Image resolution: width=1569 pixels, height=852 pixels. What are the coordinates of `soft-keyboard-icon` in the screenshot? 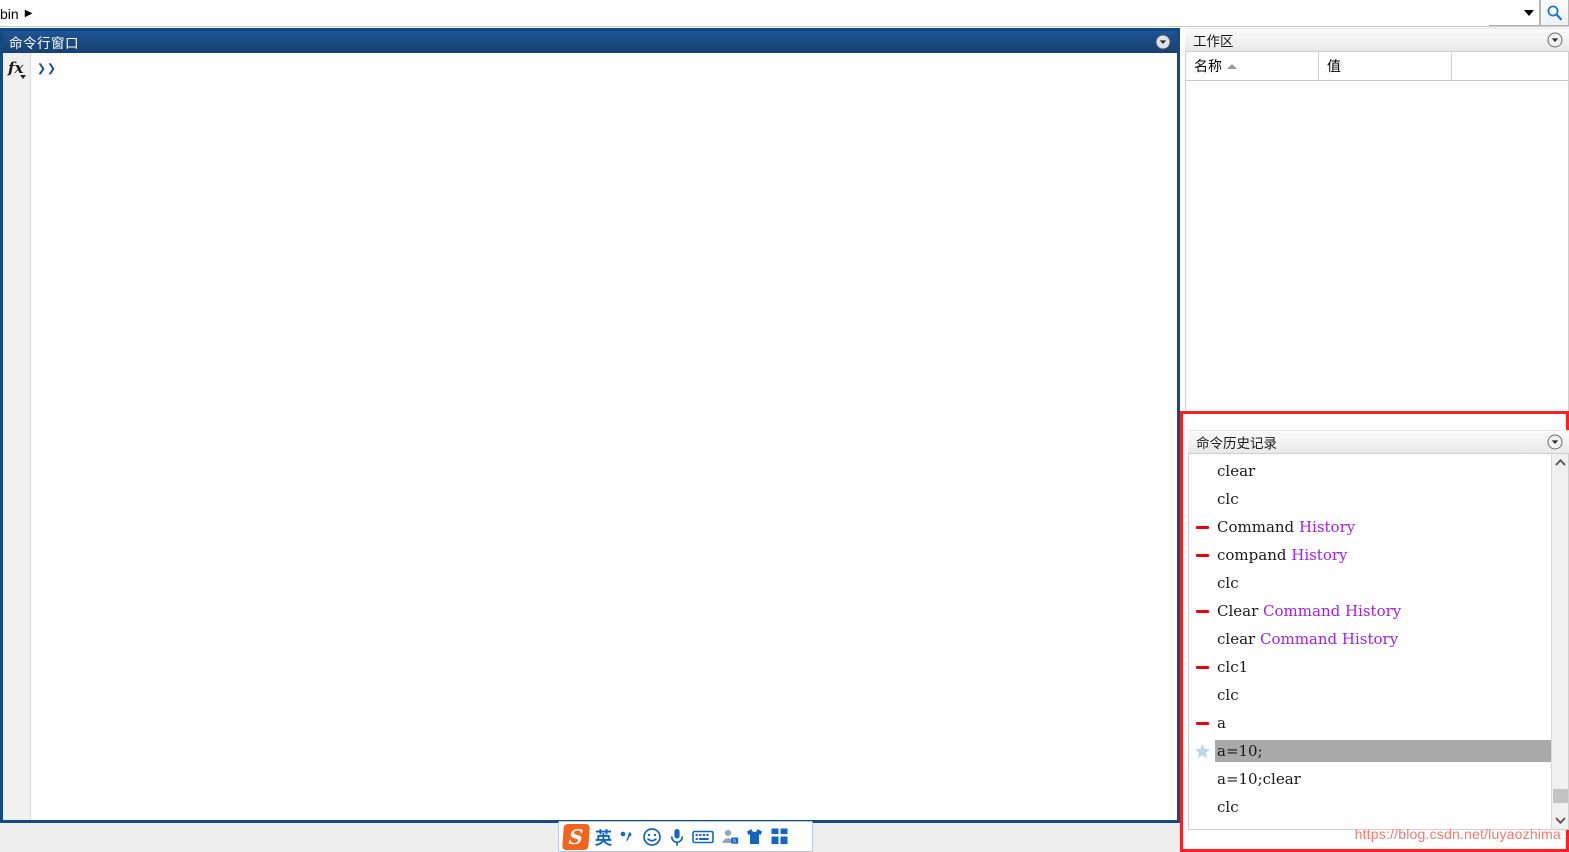 It's located at (703, 836).